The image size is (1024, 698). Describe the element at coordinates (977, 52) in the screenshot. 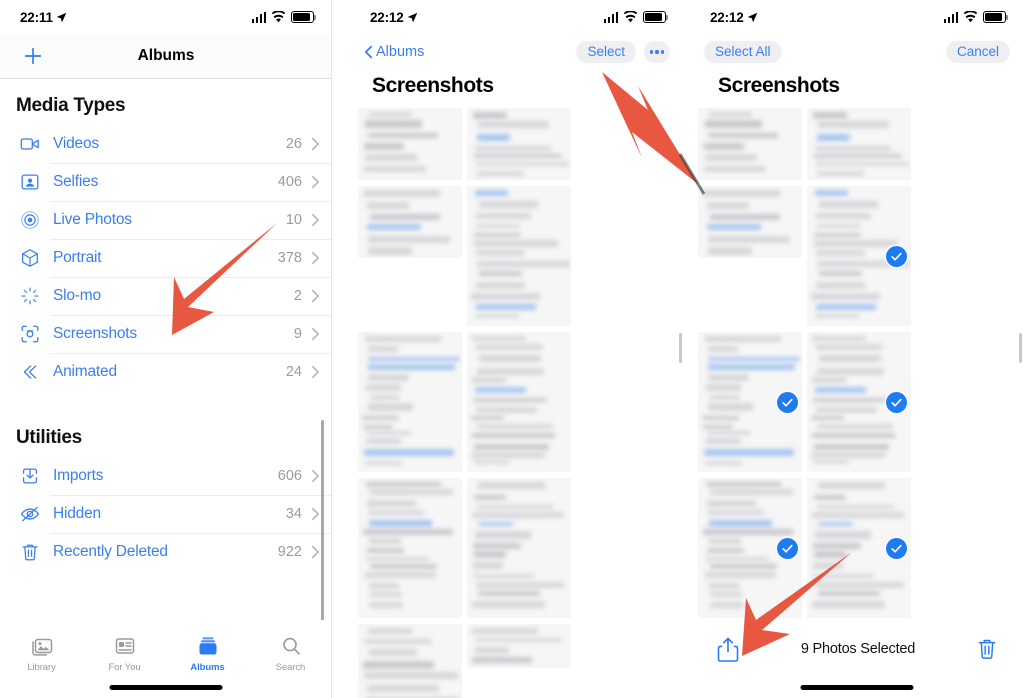

I see `cancel-button: Cancel` at that location.